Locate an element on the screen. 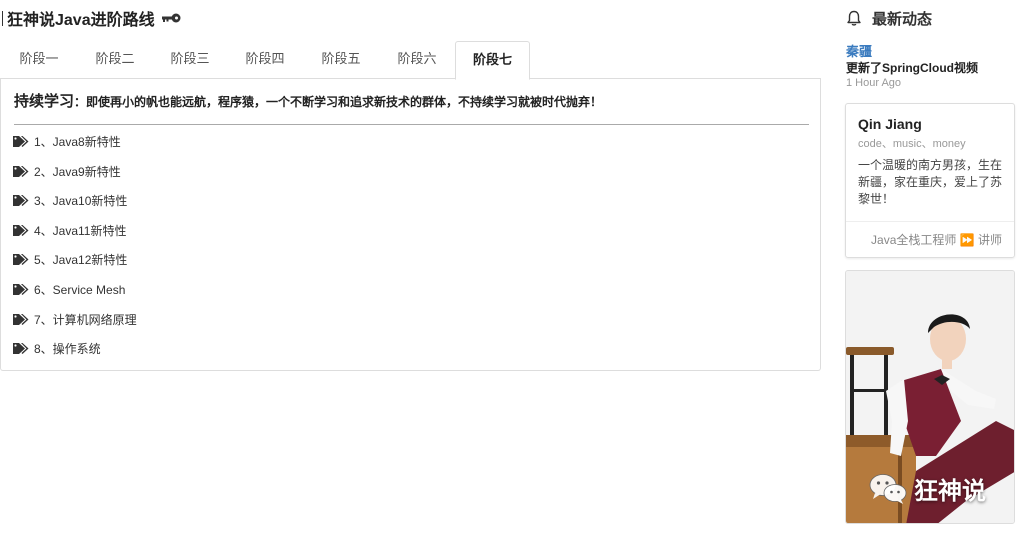 This screenshot has height=533, width=1022. profile-name: Qin Jiang is located at coordinates (890, 124).